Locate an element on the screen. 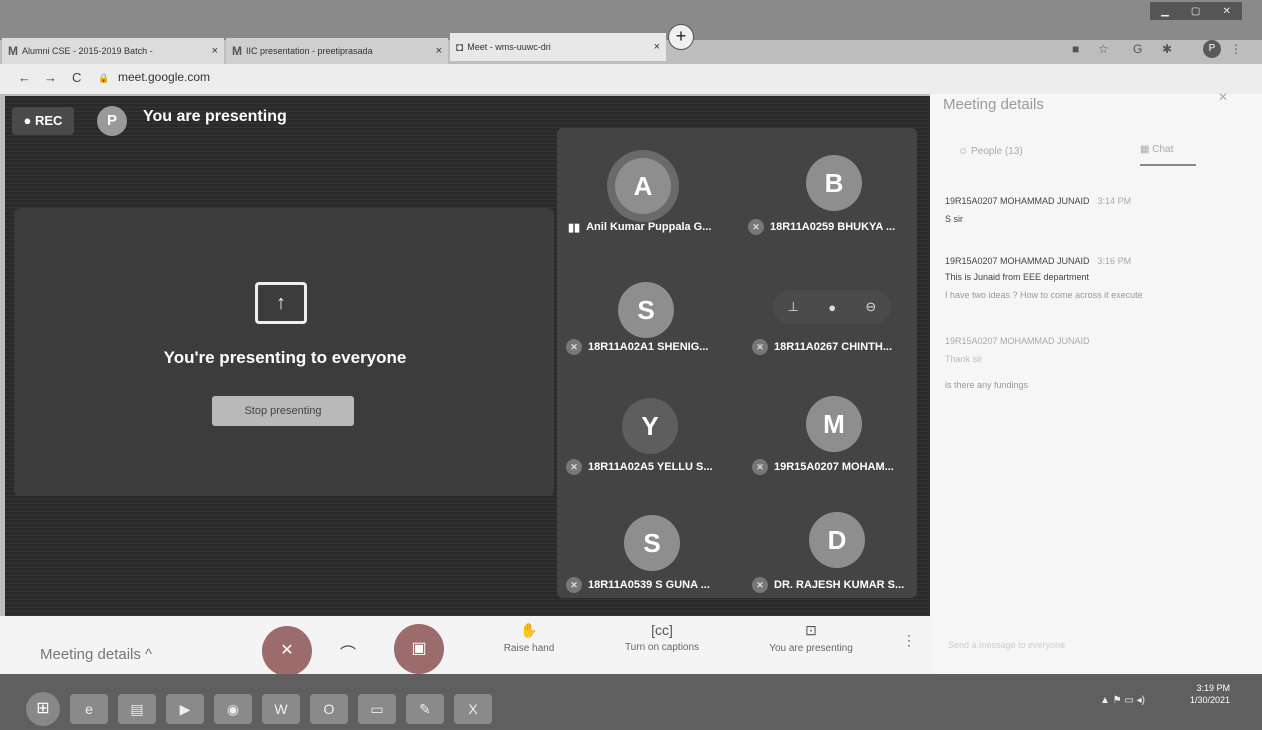  participant-avatar: A is located at coordinates (643, 186).